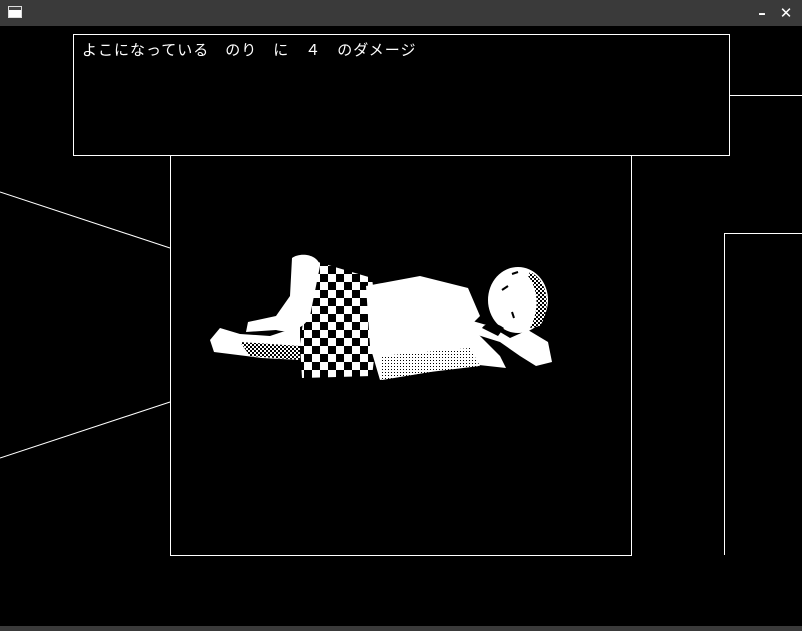 This screenshot has height=631, width=802. I want to click on window-bottom-border, so click(401, 628).